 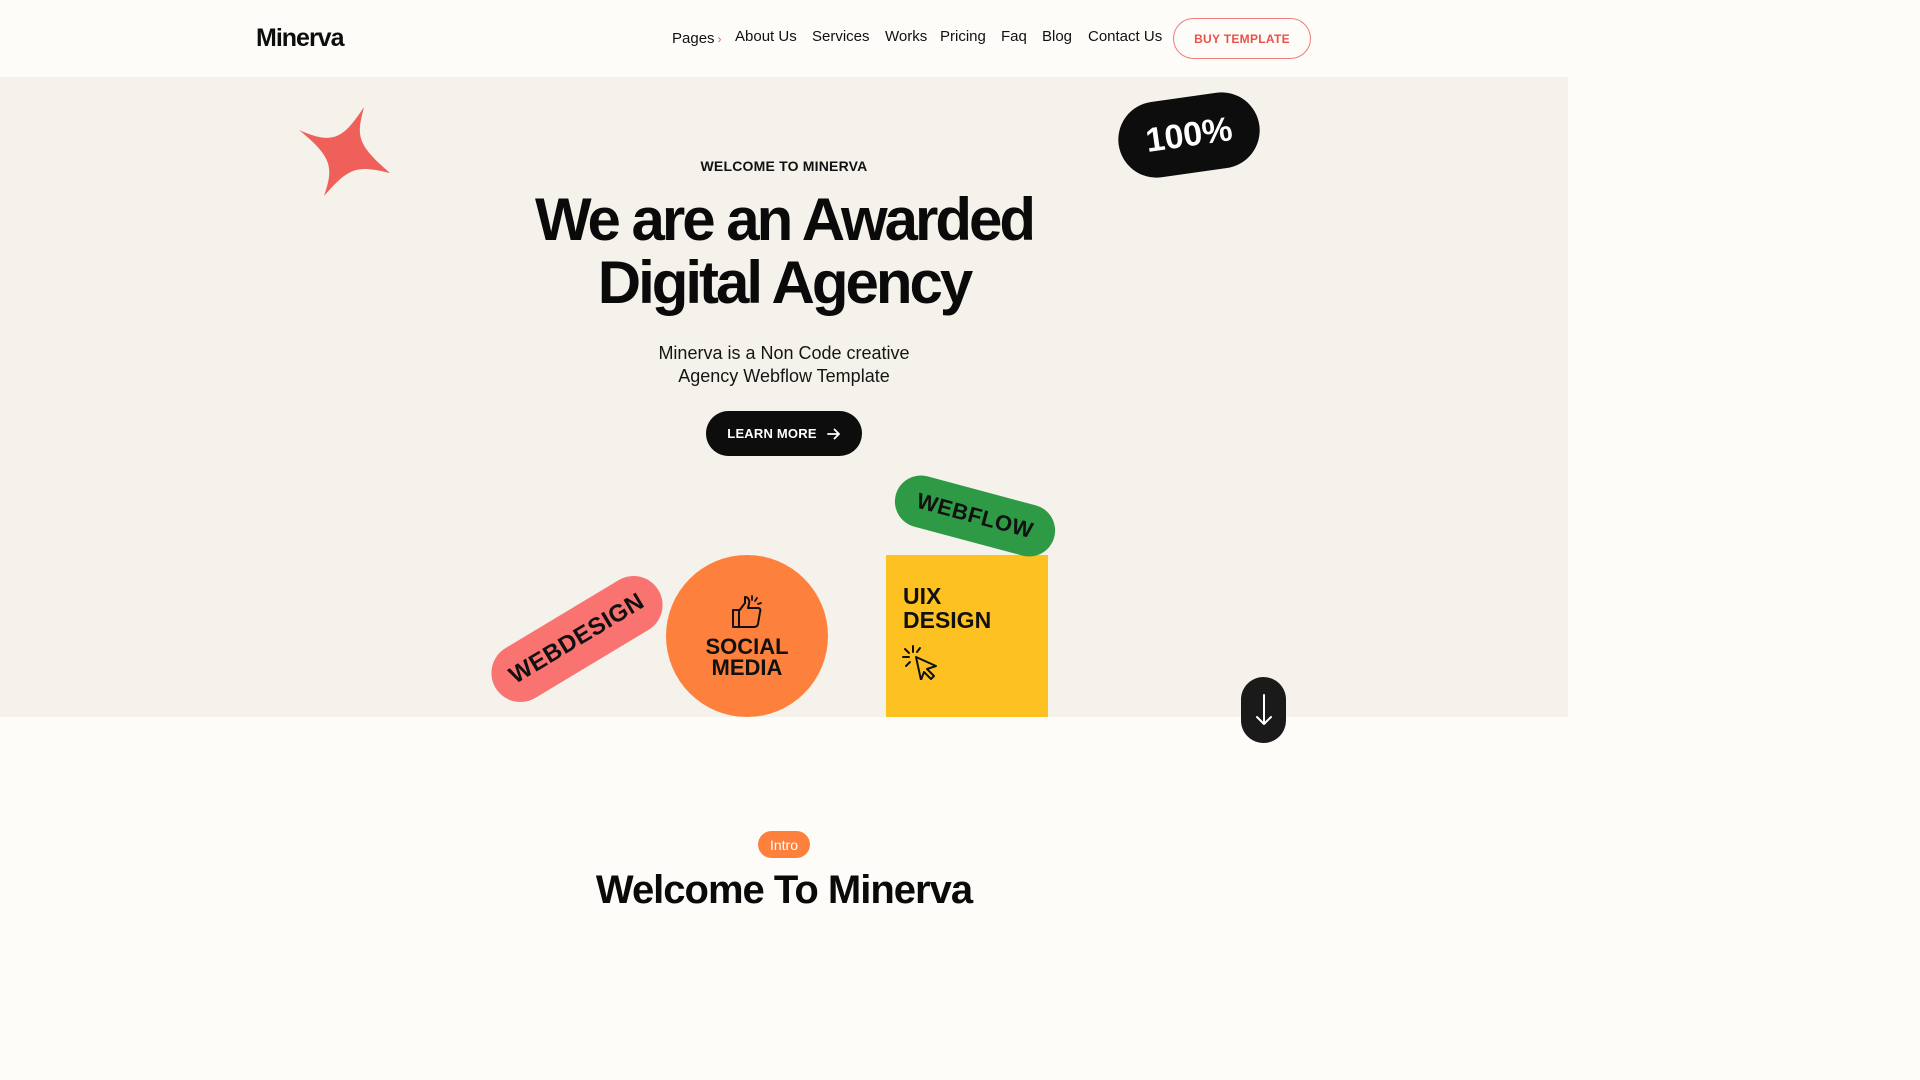 I want to click on arrow-right-icon, so click(x=833, y=433).